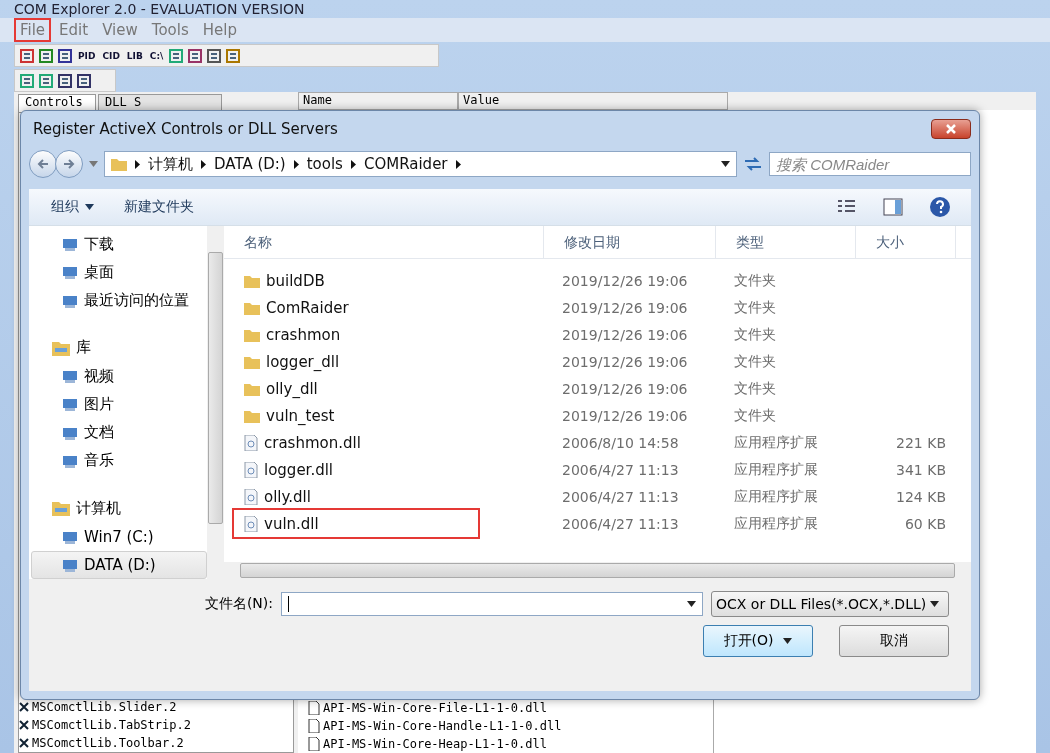 Image resolution: width=1050 pixels, height=753 pixels. I want to click on tree-item: API-MS-Win-Core-Heap-L1-1-0.dll, so click(510, 744).